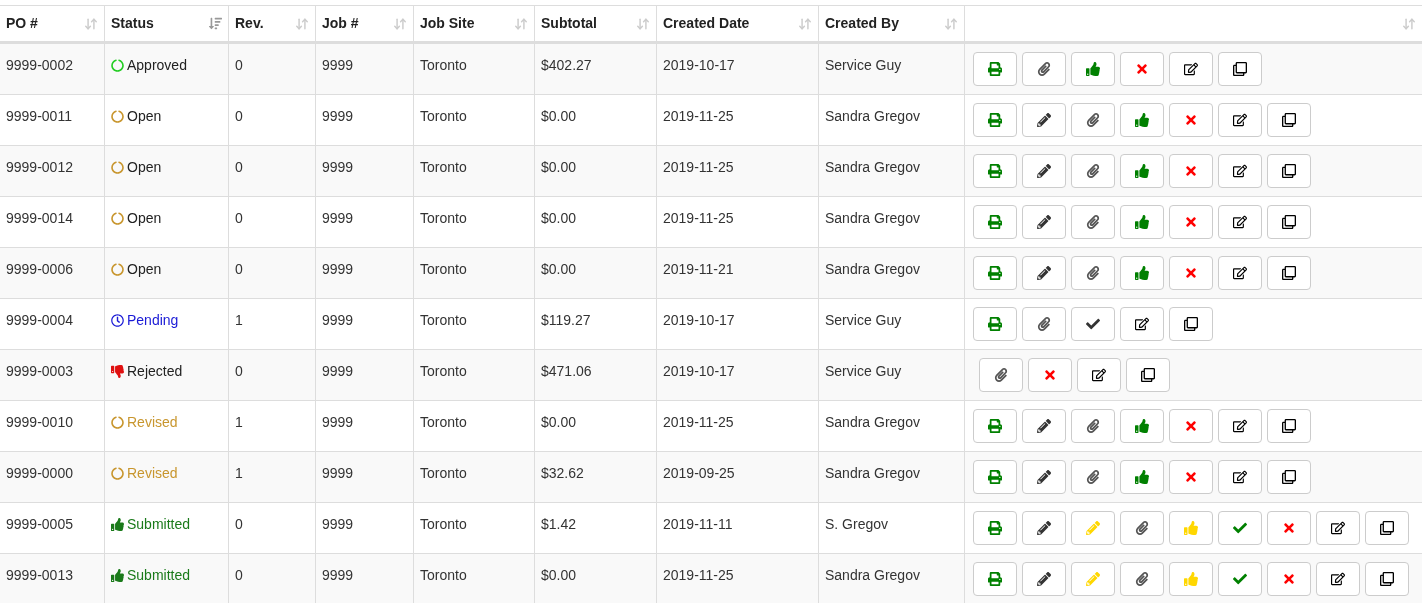 Image resolution: width=1422 pixels, height=603 pixels. I want to click on po-number: 9999-0006, so click(39, 269).